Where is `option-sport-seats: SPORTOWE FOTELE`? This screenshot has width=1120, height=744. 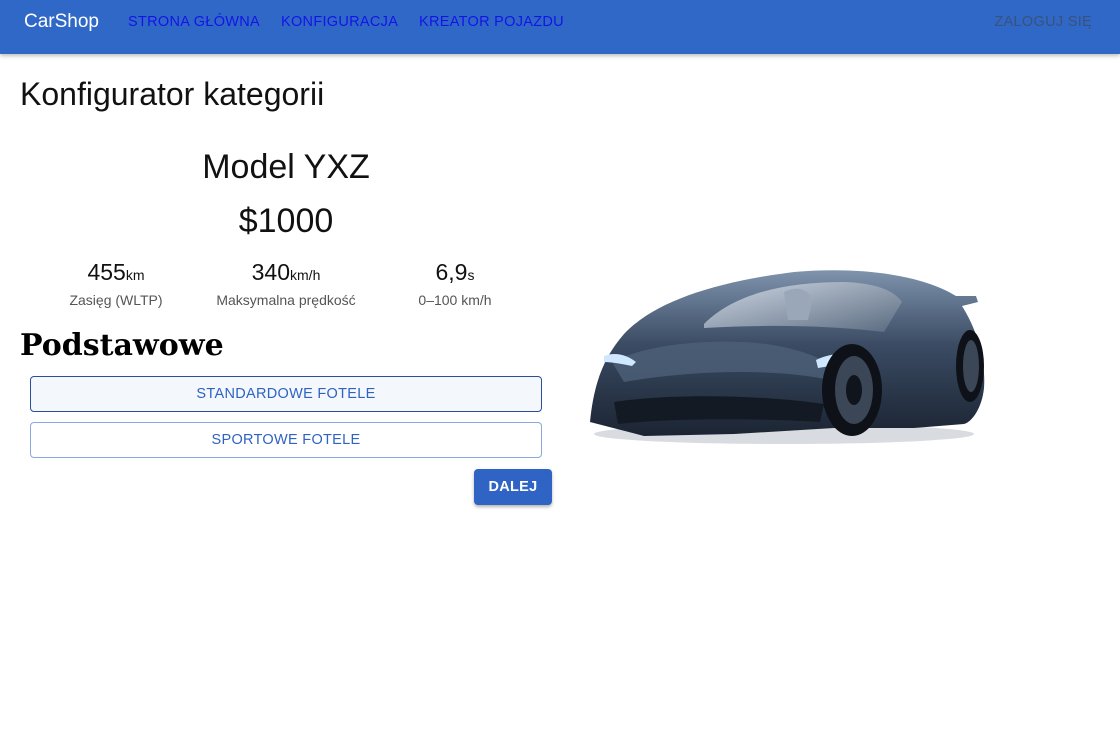
option-sport-seats: SPORTOWE FOTELE is located at coordinates (286, 440).